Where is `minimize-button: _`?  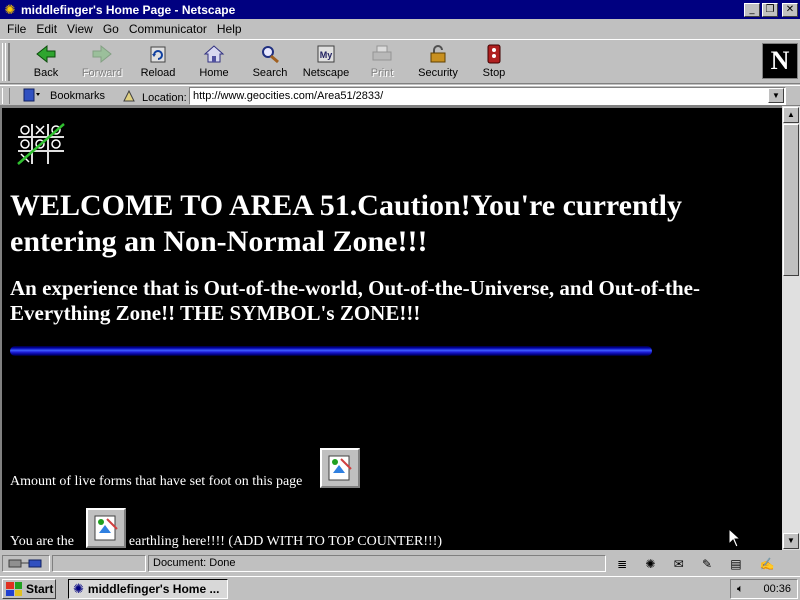 minimize-button: _ is located at coordinates (752, 9).